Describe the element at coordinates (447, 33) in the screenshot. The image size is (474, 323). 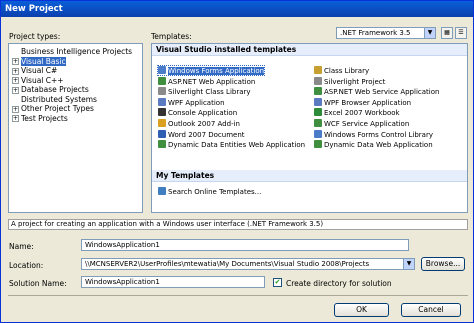
I see `large-icons-view-icon: ▦` at that location.